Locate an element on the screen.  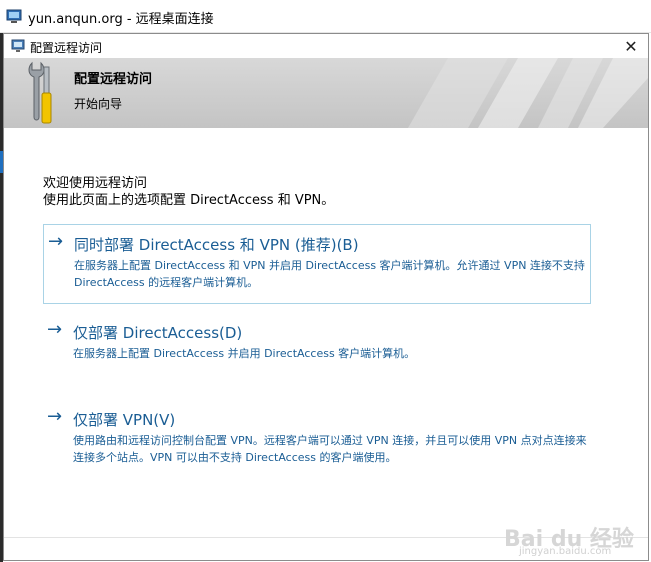
option-title: 仅部署 VPN(V) is located at coordinates (124, 420).